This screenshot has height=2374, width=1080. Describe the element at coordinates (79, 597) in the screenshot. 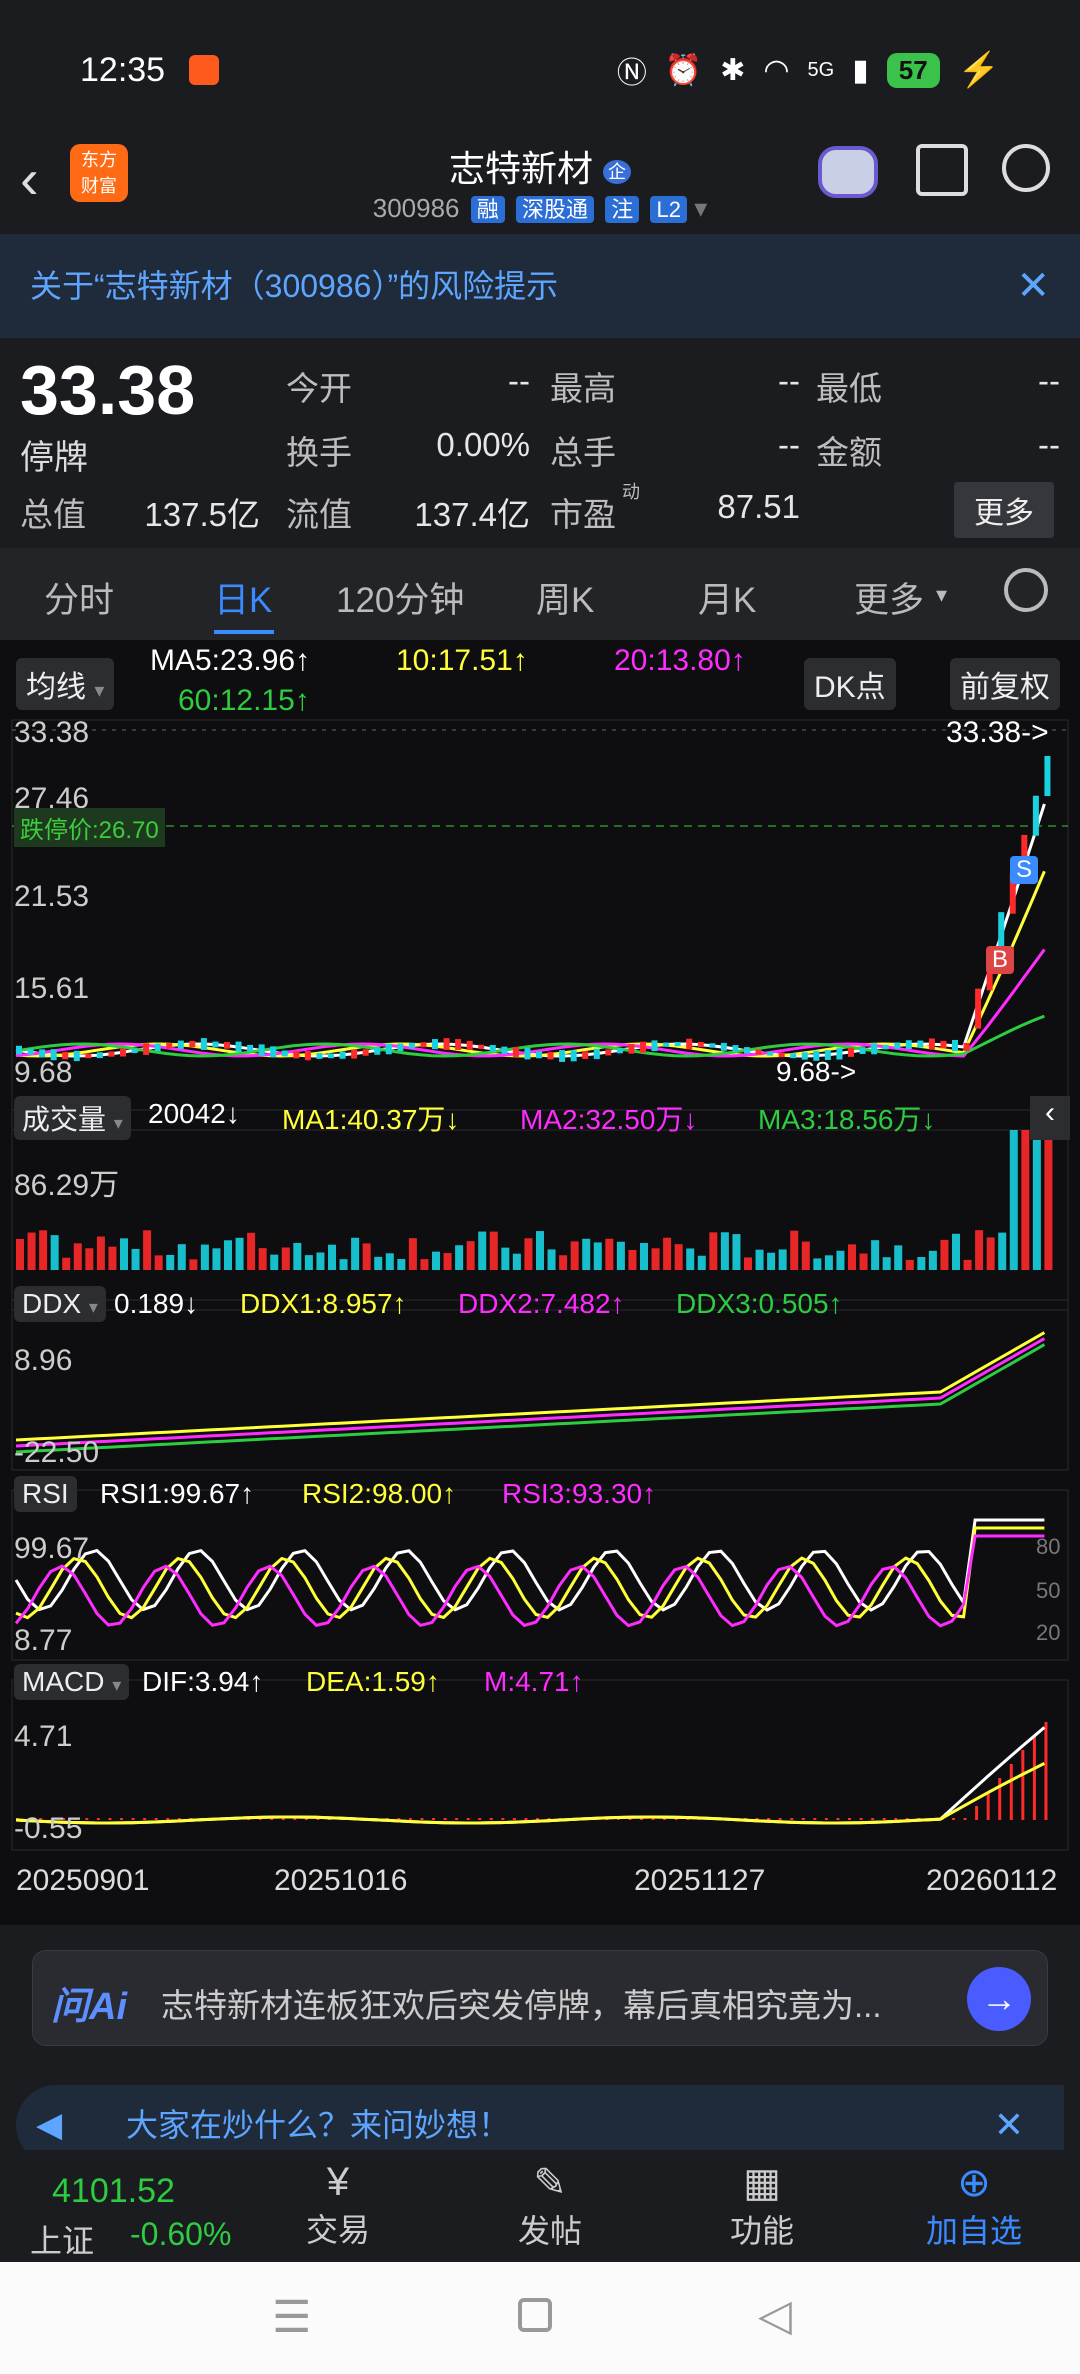

I see `tab-intraday: 分时` at that location.